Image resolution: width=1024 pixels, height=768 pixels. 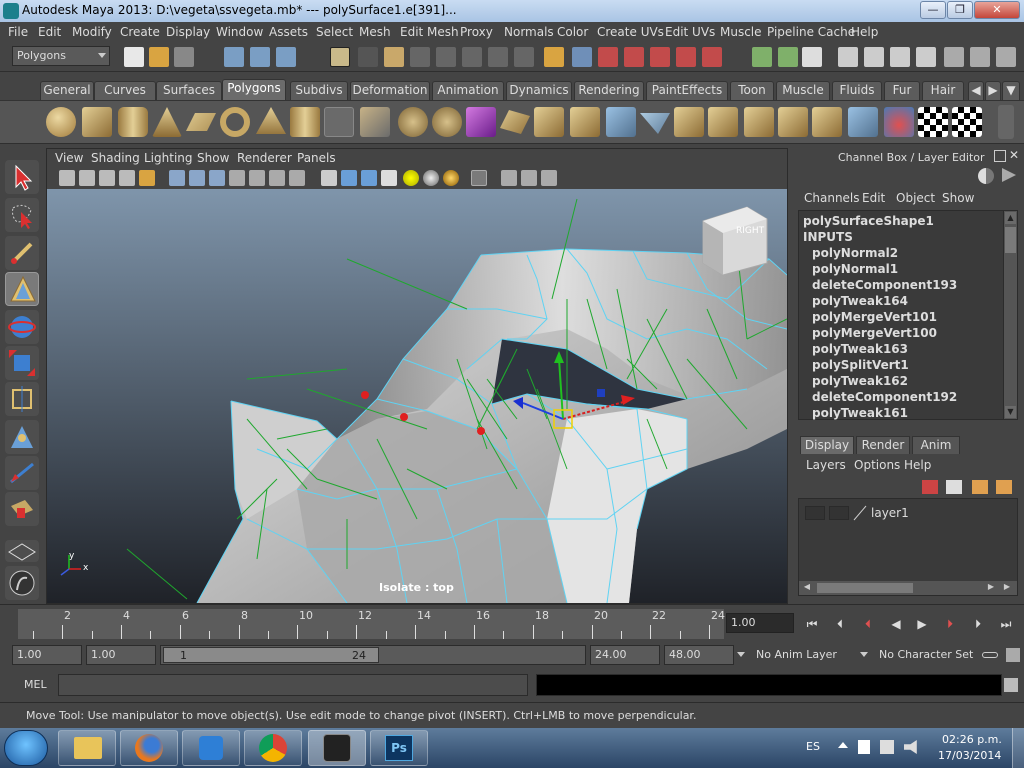 I want to click on new-layer-icon, so click(x=954, y=487).